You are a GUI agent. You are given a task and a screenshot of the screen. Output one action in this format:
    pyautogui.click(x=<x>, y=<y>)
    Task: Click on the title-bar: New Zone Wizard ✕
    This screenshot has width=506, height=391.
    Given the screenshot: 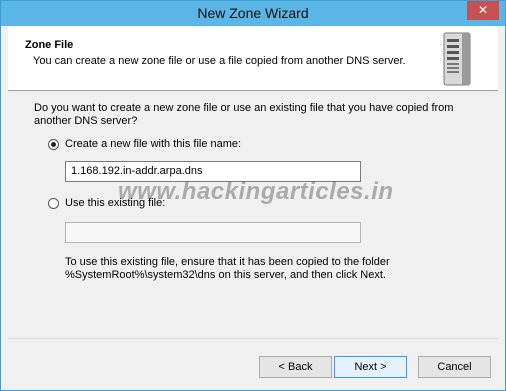 What is the action you would take?
    pyautogui.click(x=253, y=13)
    